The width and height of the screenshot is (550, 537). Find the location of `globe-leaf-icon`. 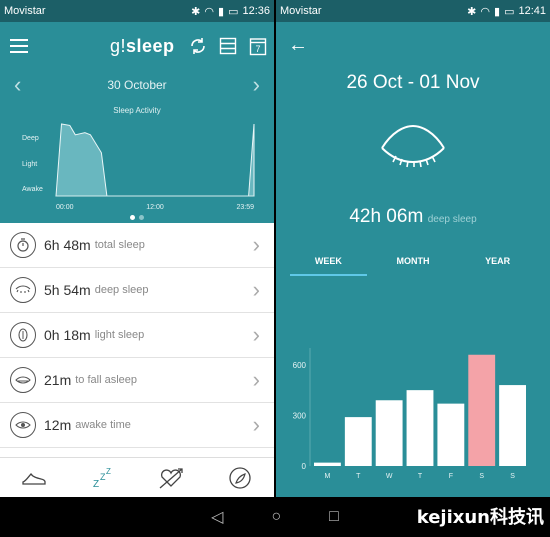

globe-leaf-icon is located at coordinates (240, 478).